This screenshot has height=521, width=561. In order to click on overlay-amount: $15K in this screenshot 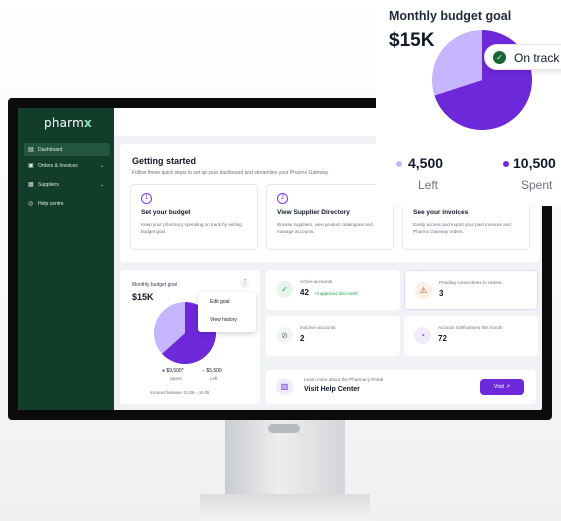, I will do `click(412, 40)`.